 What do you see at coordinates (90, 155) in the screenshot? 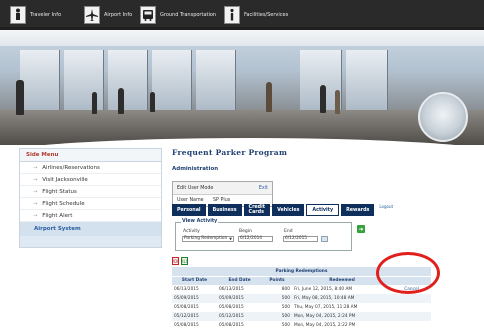
I see `side-menu-title: Side Menu` at bounding box center [90, 155].